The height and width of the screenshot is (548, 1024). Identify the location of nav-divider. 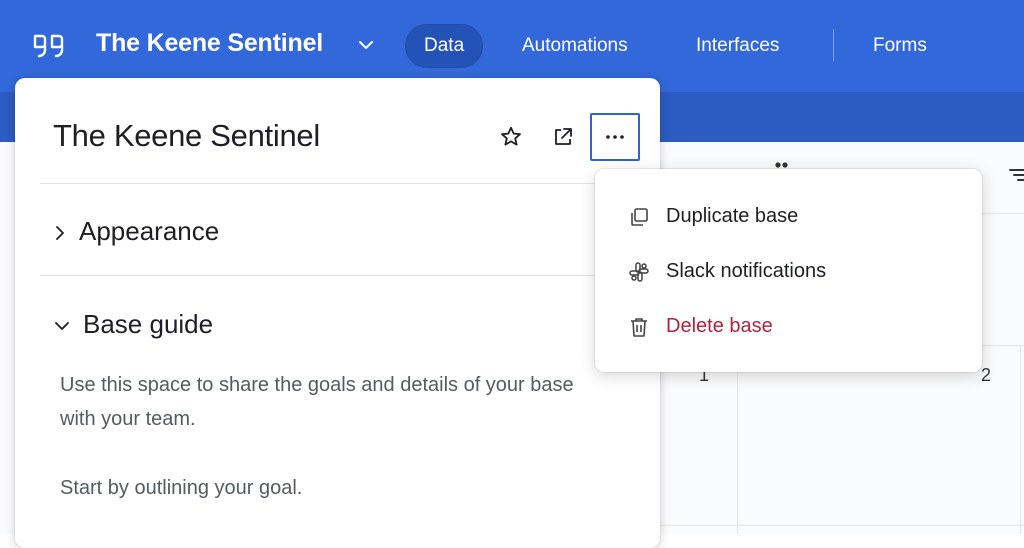
(833, 45).